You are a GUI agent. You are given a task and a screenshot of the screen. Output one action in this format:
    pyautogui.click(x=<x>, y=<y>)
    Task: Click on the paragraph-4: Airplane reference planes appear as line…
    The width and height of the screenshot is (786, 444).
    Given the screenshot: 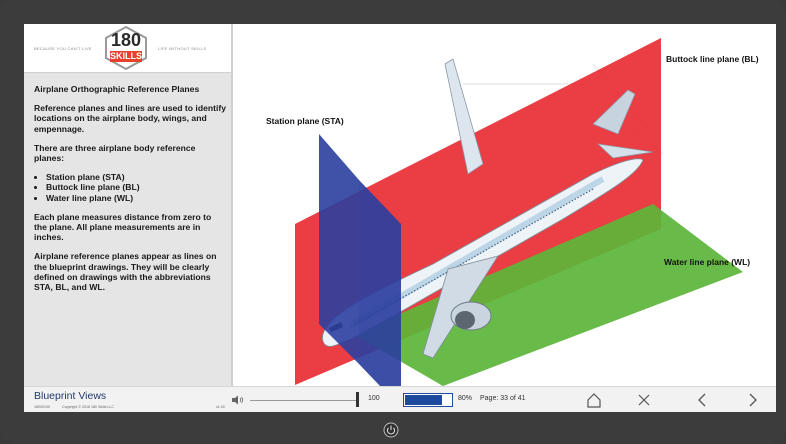 What is the action you would take?
    pyautogui.click(x=125, y=272)
    